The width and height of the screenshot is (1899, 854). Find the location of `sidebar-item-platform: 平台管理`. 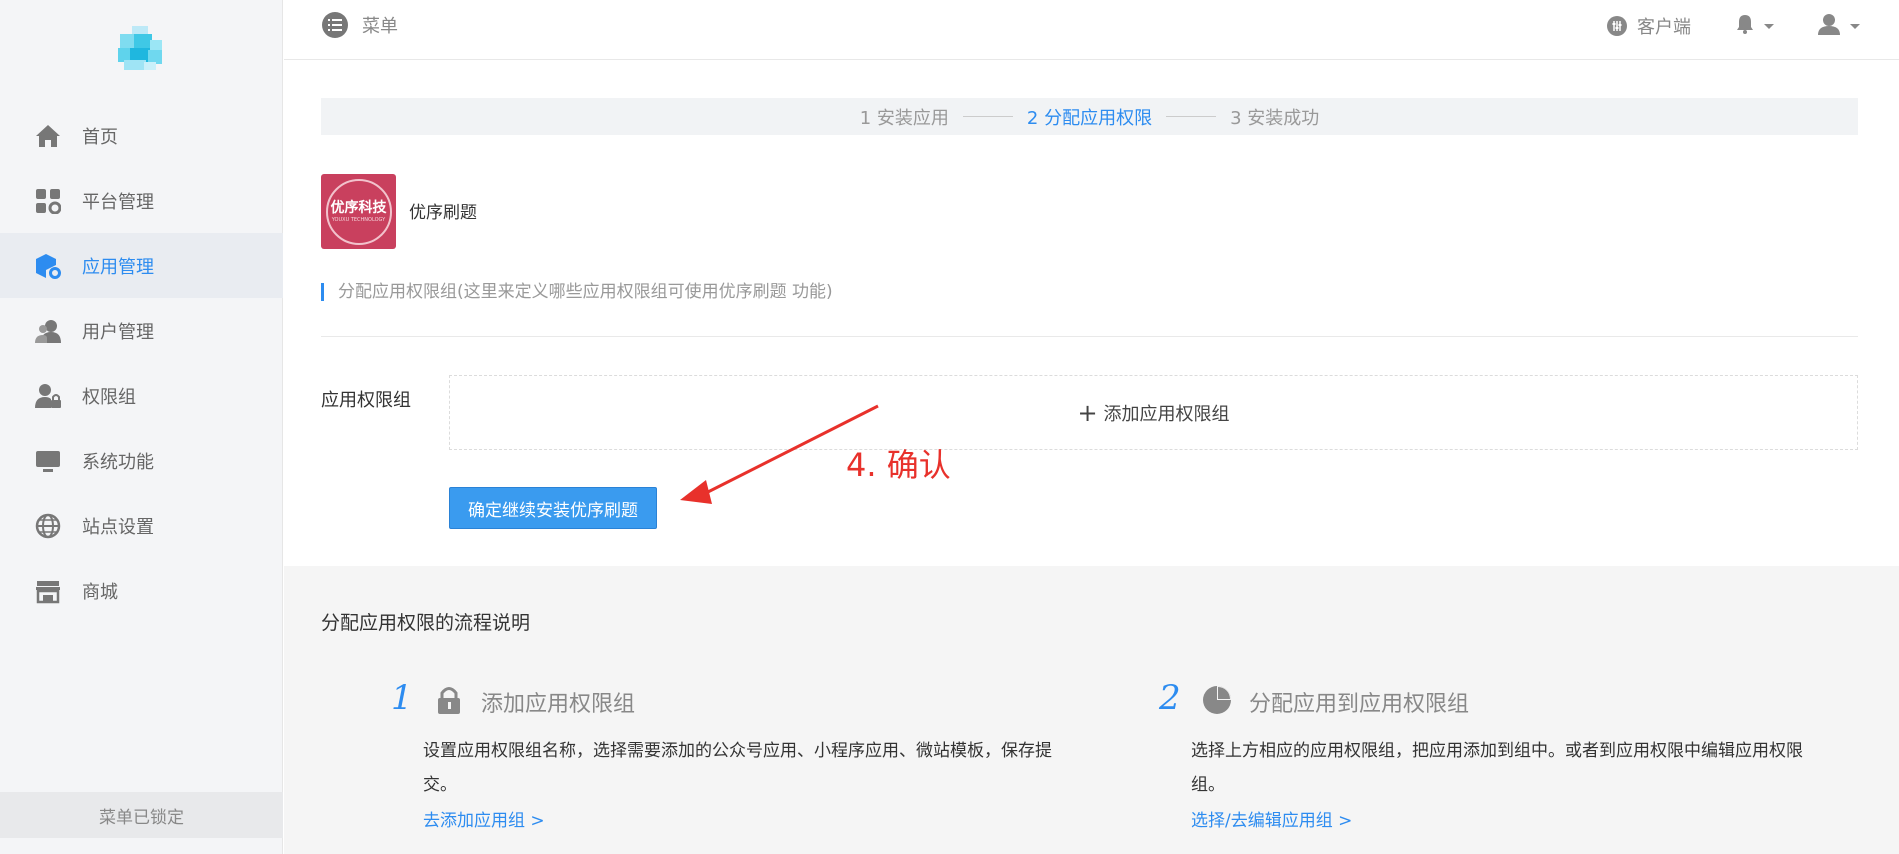

sidebar-item-platform: 平台管理 is located at coordinates (141, 200).